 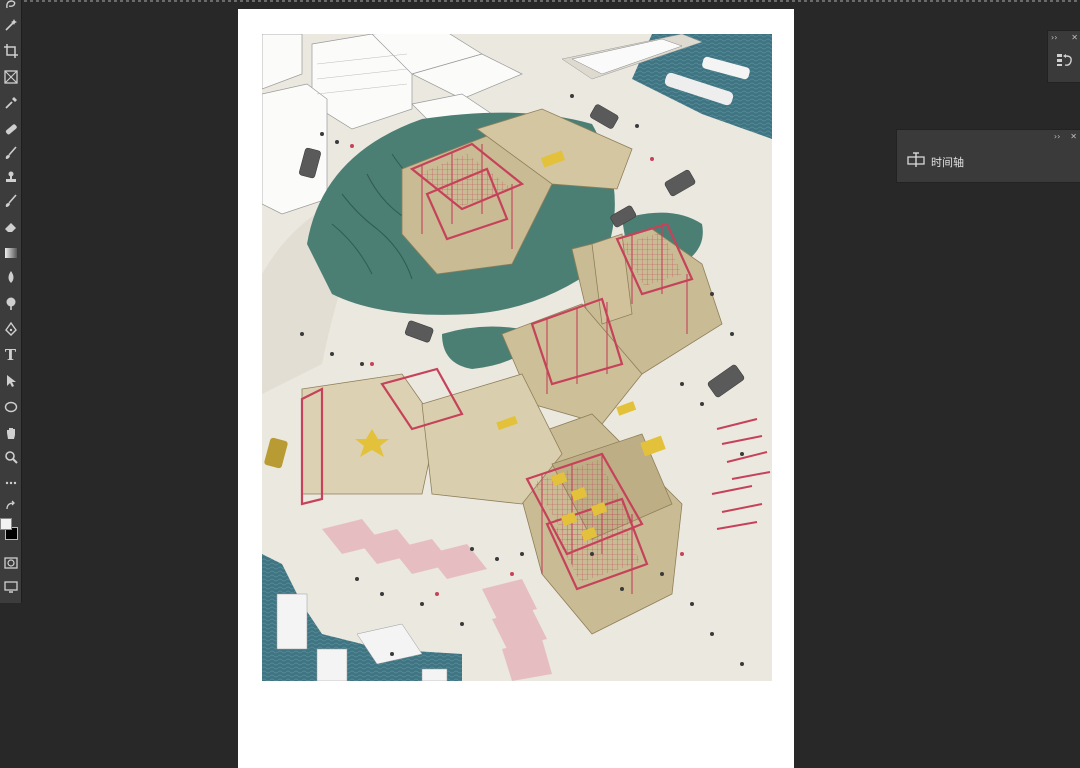 I want to click on swap-colors-icon, so click(x=10, y=507).